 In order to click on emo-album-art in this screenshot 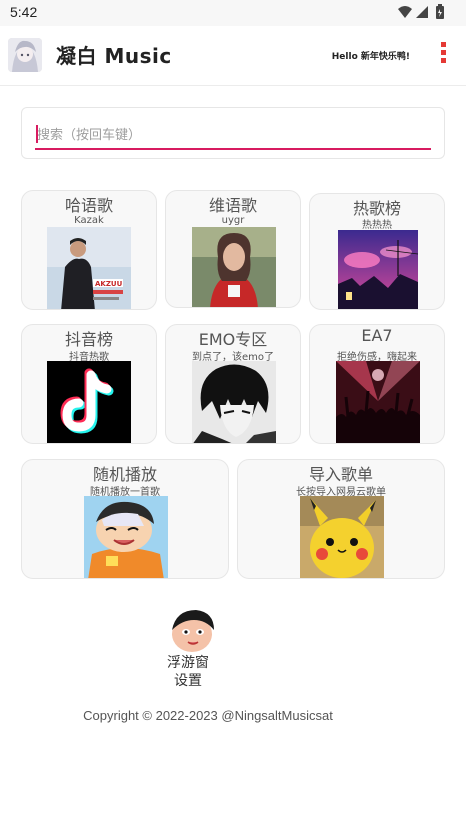, I will do `click(234, 402)`.